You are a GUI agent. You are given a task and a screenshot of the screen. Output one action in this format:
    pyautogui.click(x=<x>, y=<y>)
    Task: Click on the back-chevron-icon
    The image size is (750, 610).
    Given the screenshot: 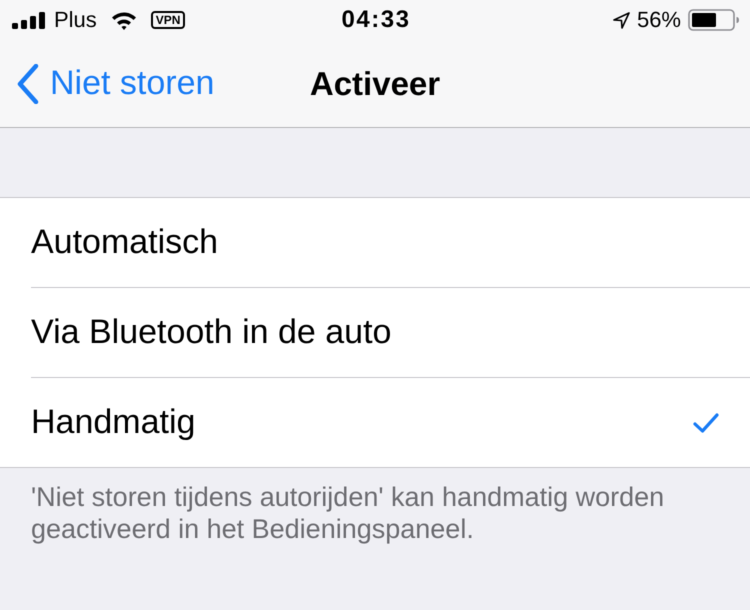 What is the action you would take?
    pyautogui.click(x=28, y=84)
    